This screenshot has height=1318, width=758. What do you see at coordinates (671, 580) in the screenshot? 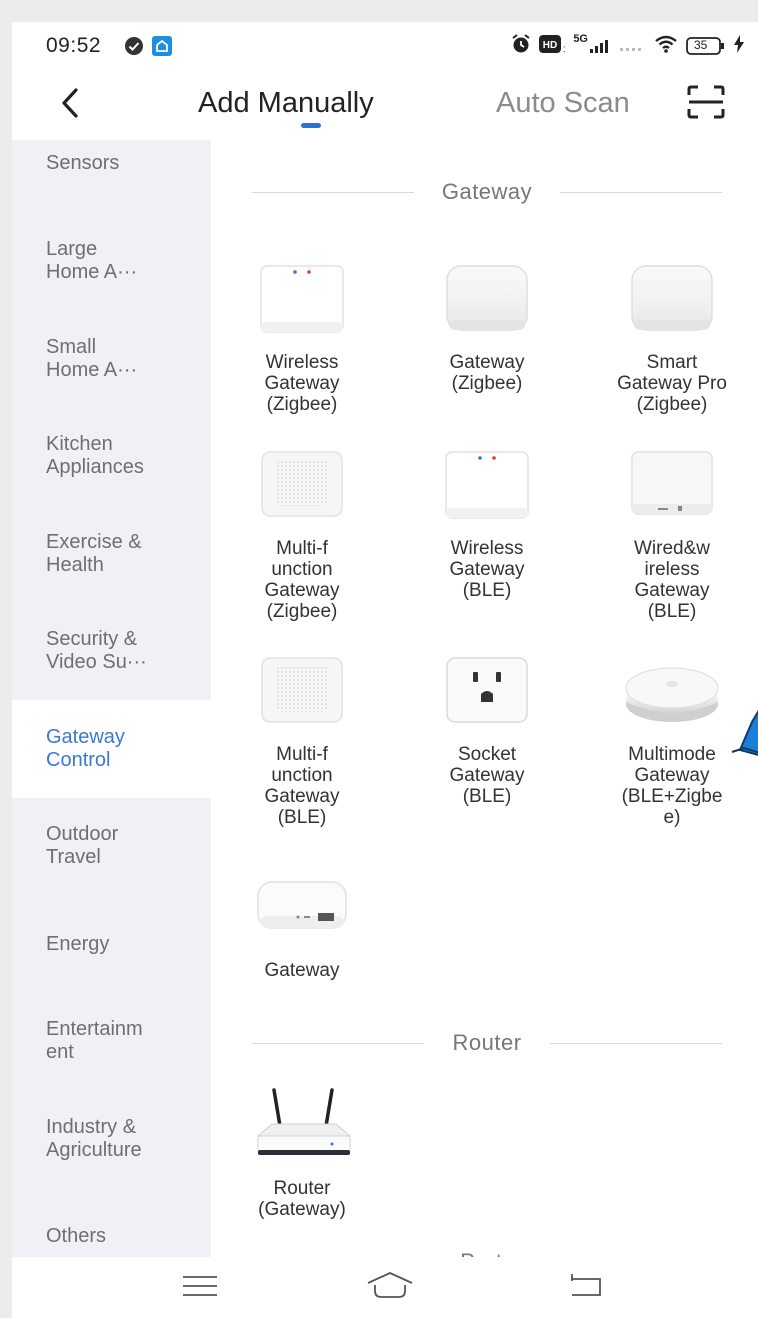
I see `device-label: Wired&w ireless Gateway (BLE)` at bounding box center [671, 580].